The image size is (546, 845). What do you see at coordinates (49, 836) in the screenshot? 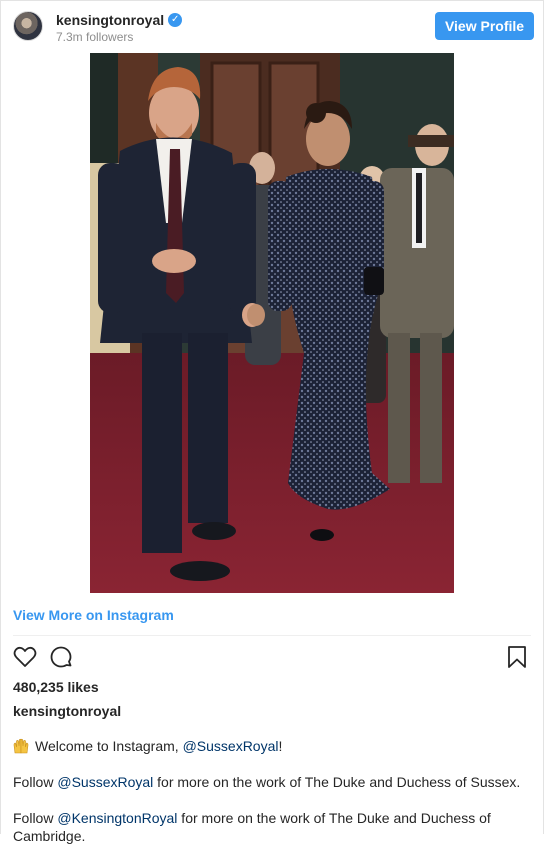
I see `caption-text: Cambridge.` at bounding box center [49, 836].